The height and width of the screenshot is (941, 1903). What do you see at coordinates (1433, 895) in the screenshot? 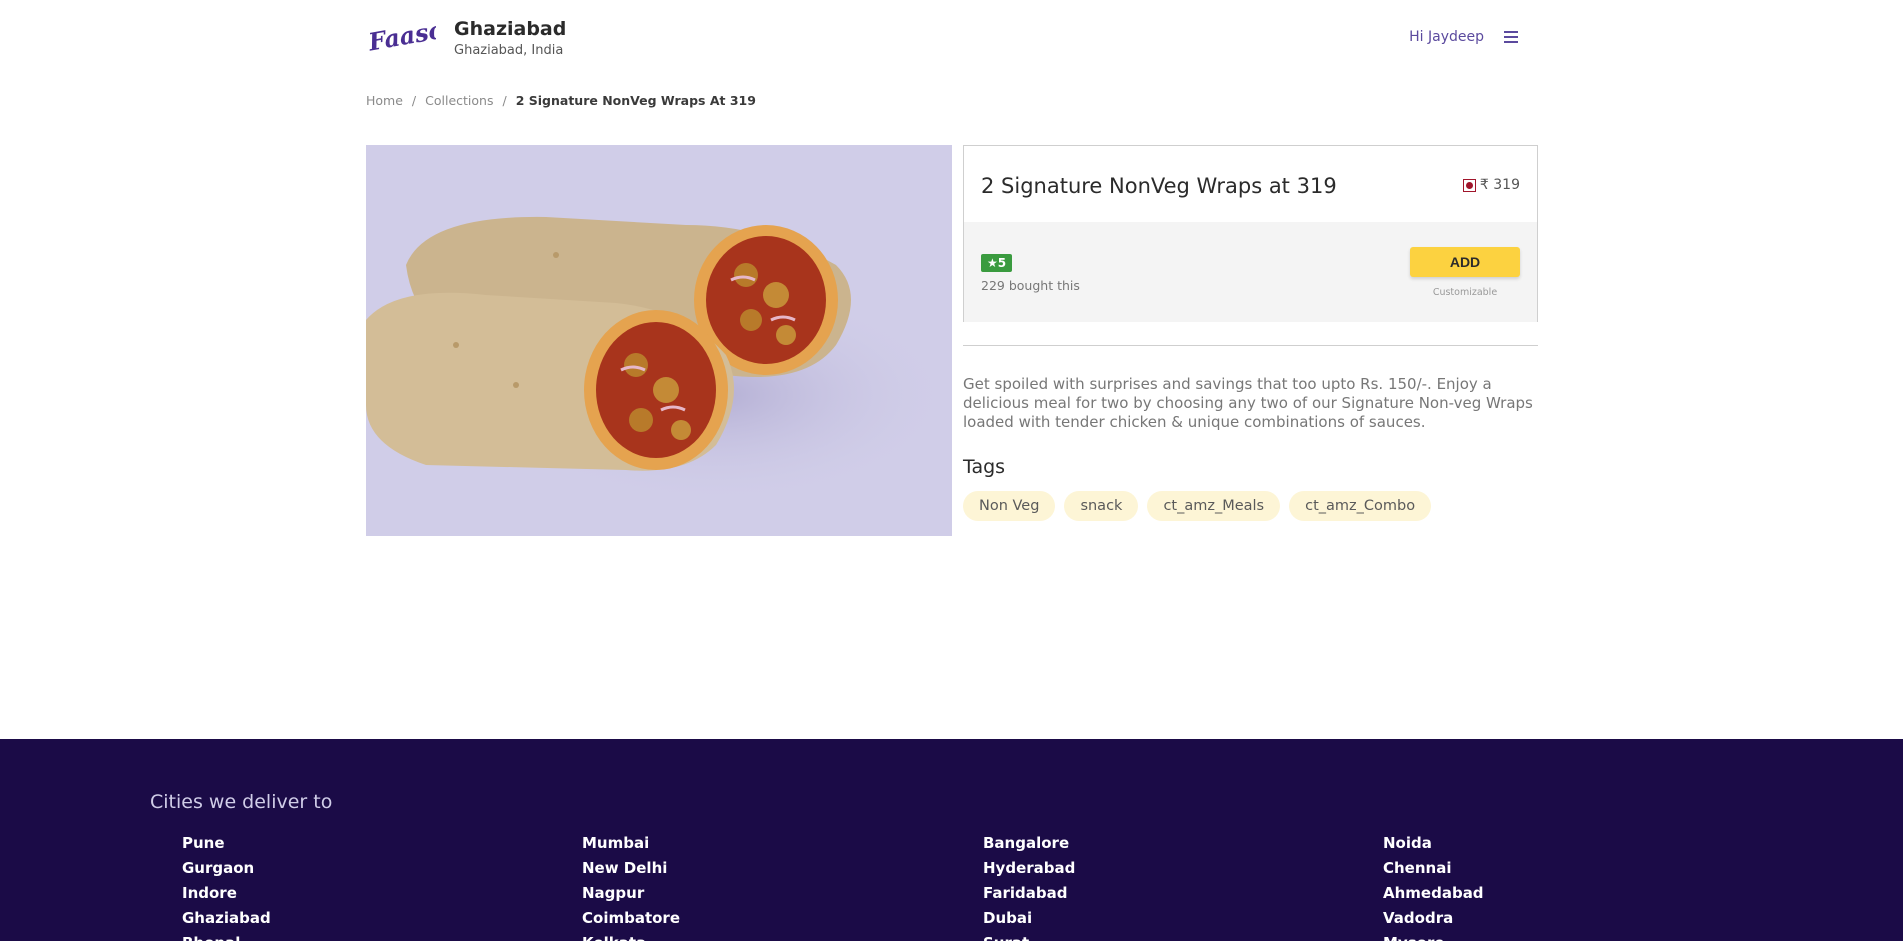
I see `city-link: Ahmedabad` at bounding box center [1433, 895].